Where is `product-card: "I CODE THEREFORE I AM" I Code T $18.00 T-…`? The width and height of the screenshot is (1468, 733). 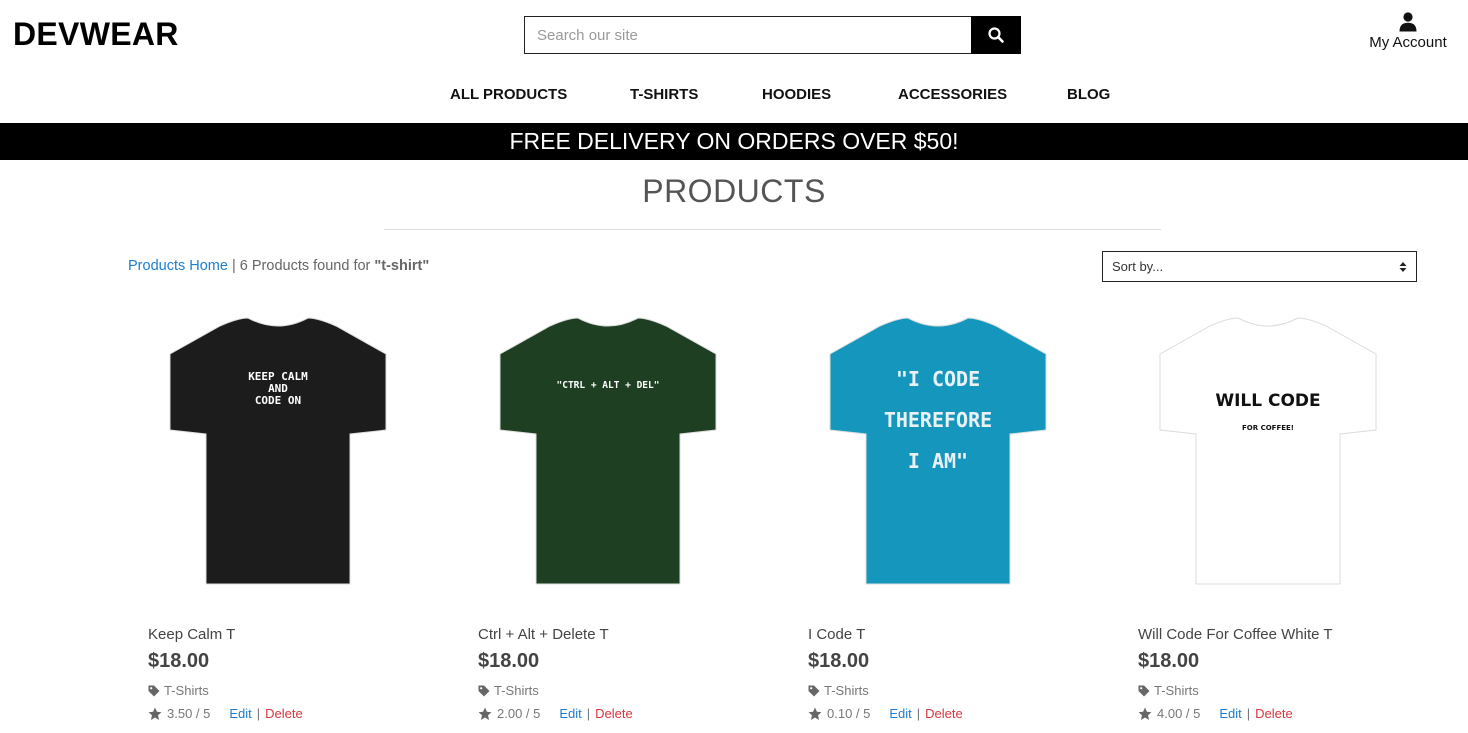 product-card: "I CODE THEREFORE I AM" I Code T $18.00 T-… is located at coordinates (938, 515).